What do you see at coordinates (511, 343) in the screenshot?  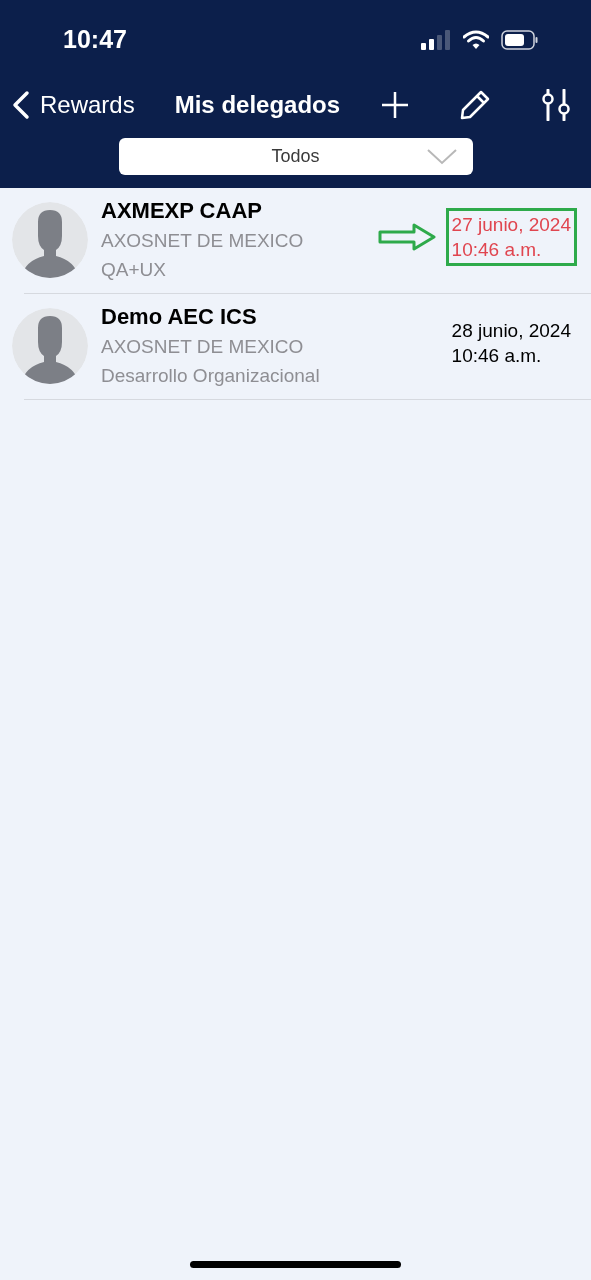 I see `date-time: 28 junio, 2024 10:46 a.m.` at bounding box center [511, 343].